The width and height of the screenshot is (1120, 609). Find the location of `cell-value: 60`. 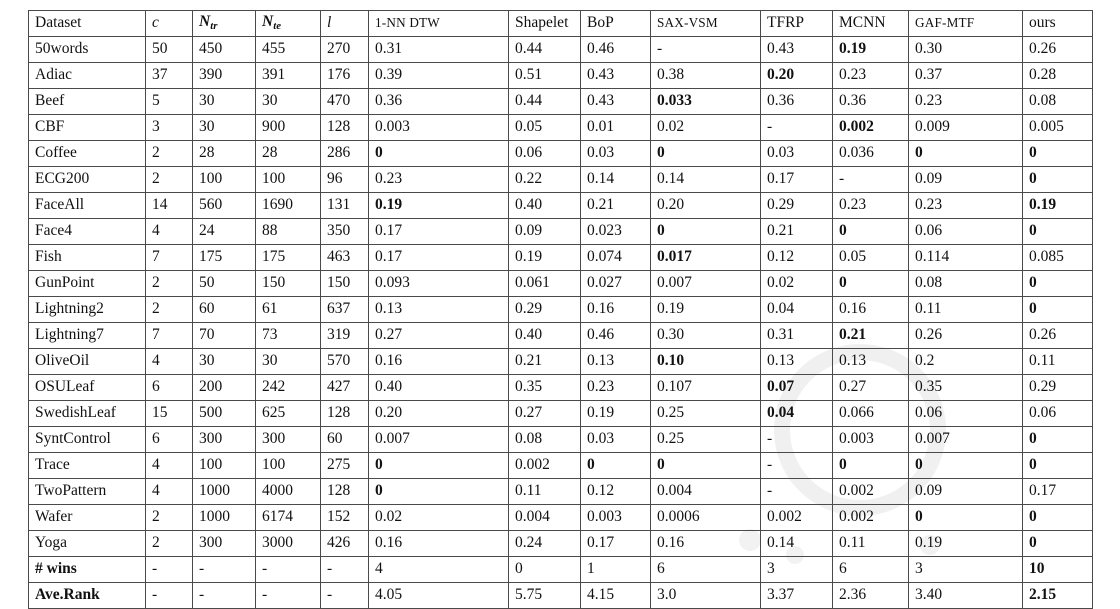

cell-value: 60 is located at coordinates (335, 438).